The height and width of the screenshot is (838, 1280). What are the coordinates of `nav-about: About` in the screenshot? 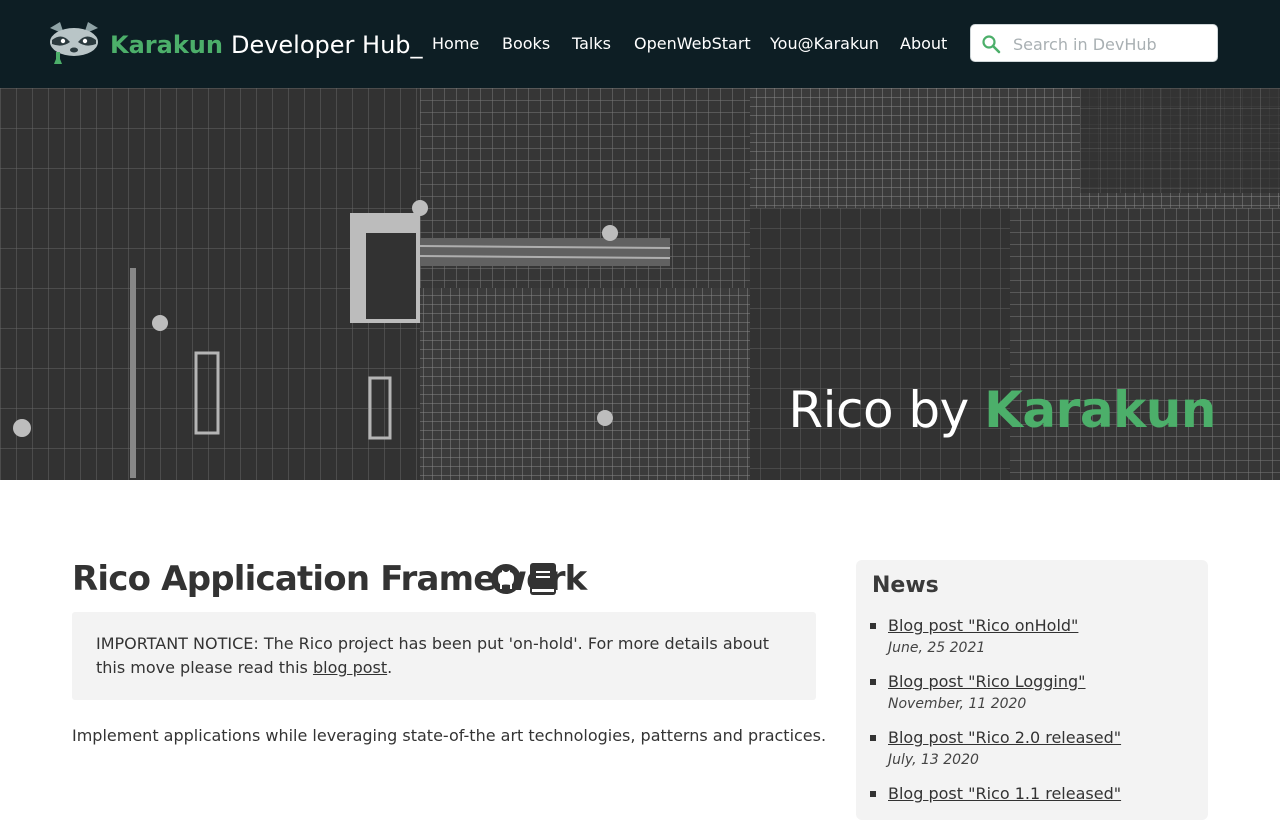 It's located at (923, 44).